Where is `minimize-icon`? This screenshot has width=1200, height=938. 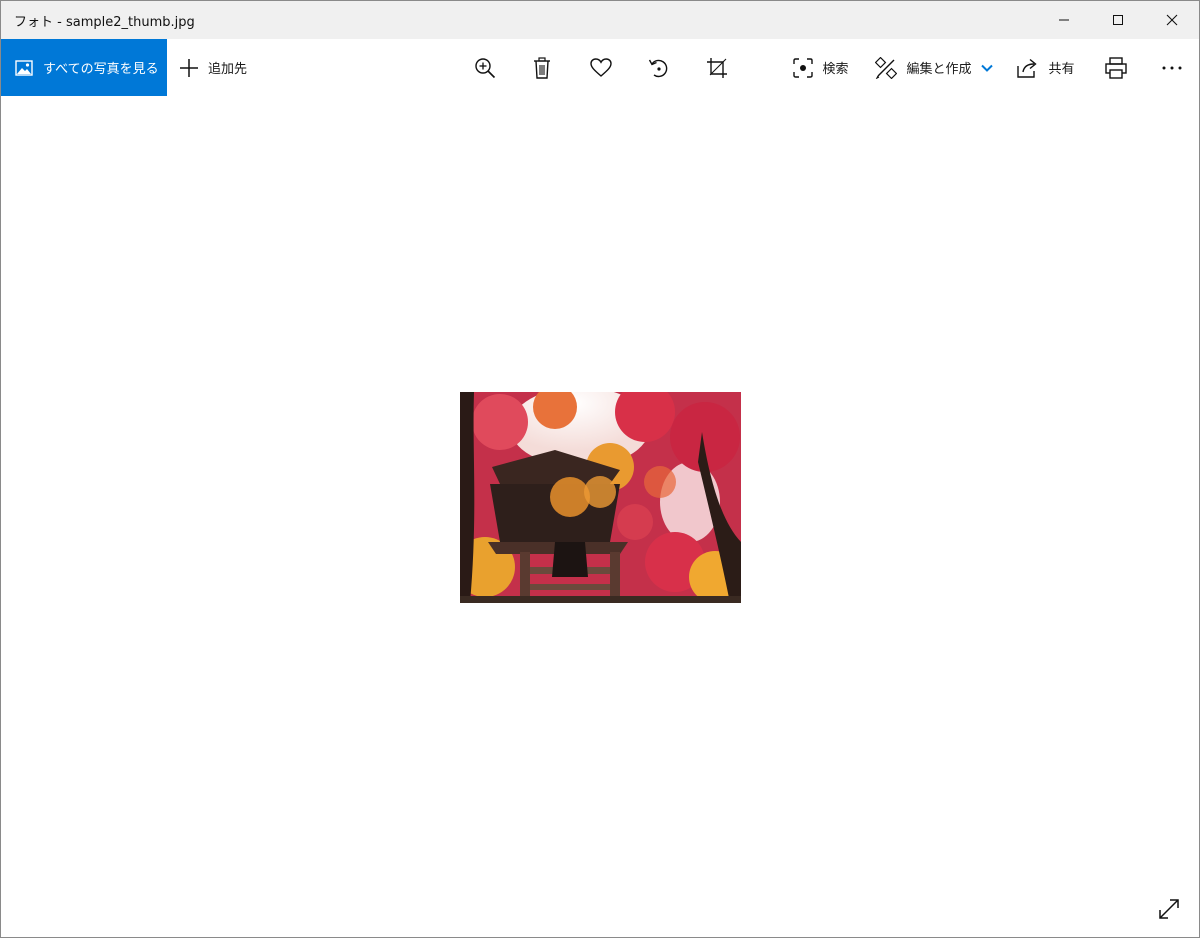 minimize-icon is located at coordinates (1064, 20).